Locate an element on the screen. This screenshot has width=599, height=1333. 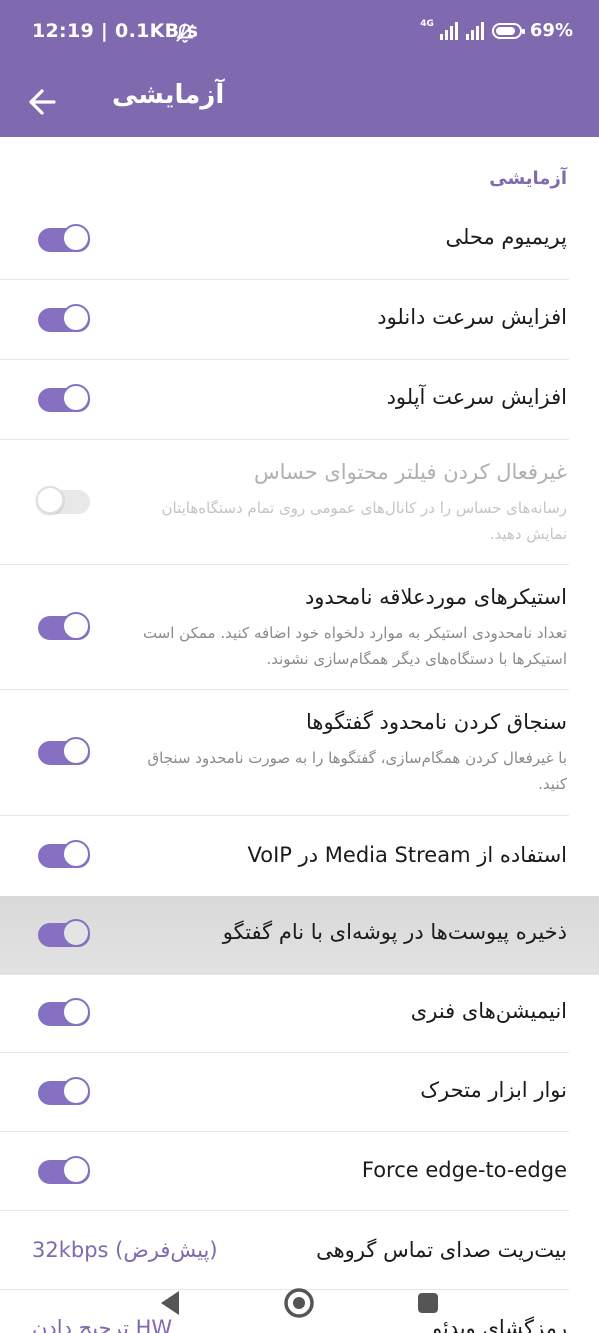
setting-title: غیرفعال کردن فیلتر محتوای حساس is located at coordinates (410, 472).